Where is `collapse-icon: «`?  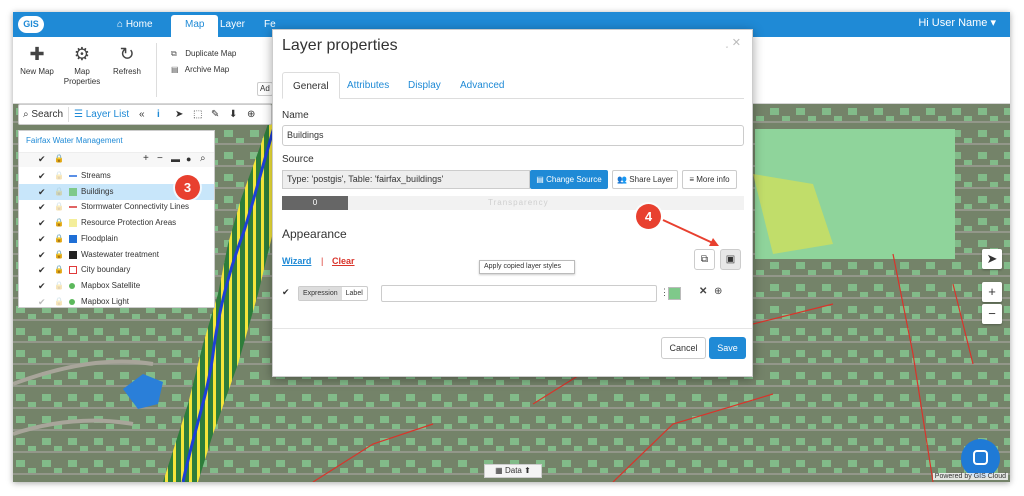 collapse-icon: « is located at coordinates (142, 114).